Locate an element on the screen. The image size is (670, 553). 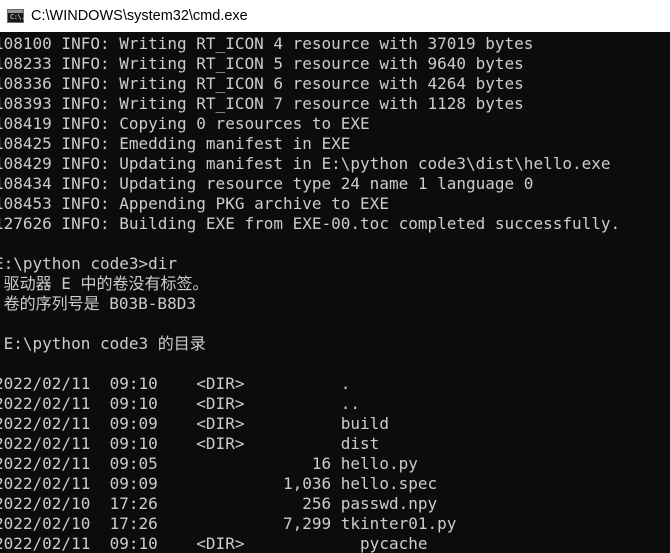
cmd-console-icon: C:\. is located at coordinates (16, 16).